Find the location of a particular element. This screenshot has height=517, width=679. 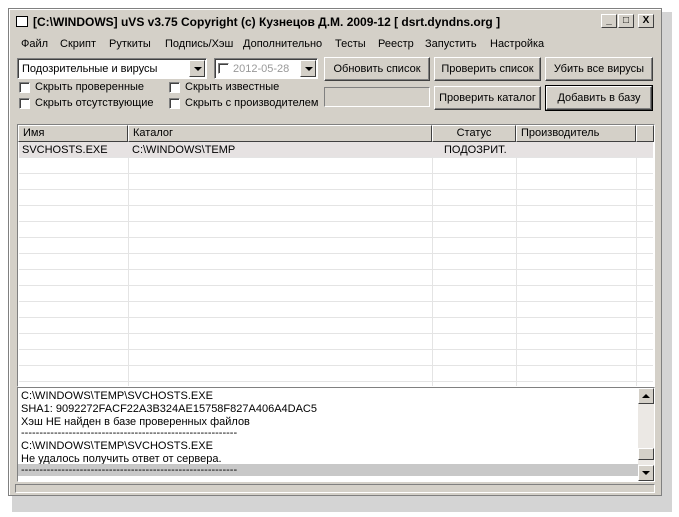

menu-file: Файл is located at coordinates (34, 44).